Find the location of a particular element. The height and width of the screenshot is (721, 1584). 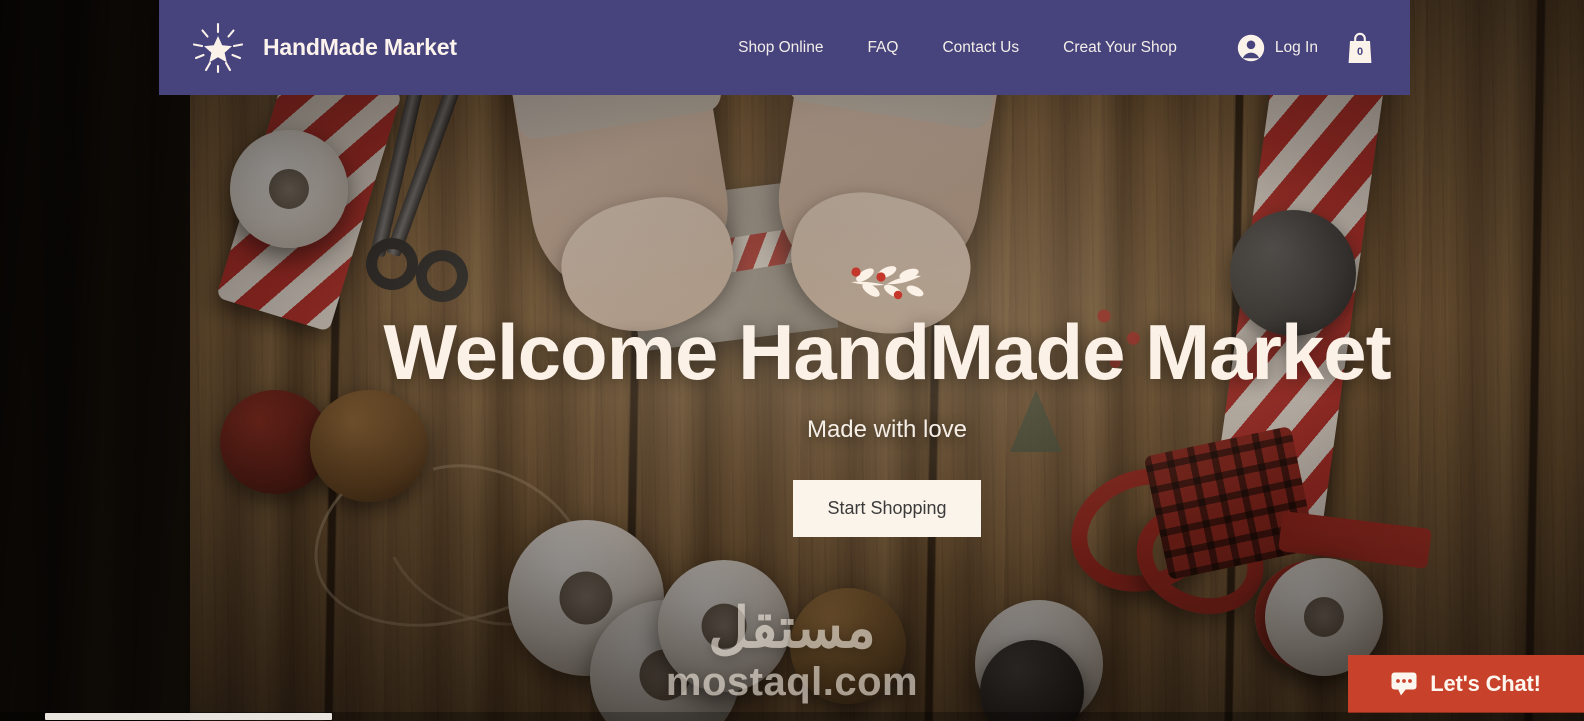

nav-item-shop-online: Shop Online is located at coordinates (780, 48).